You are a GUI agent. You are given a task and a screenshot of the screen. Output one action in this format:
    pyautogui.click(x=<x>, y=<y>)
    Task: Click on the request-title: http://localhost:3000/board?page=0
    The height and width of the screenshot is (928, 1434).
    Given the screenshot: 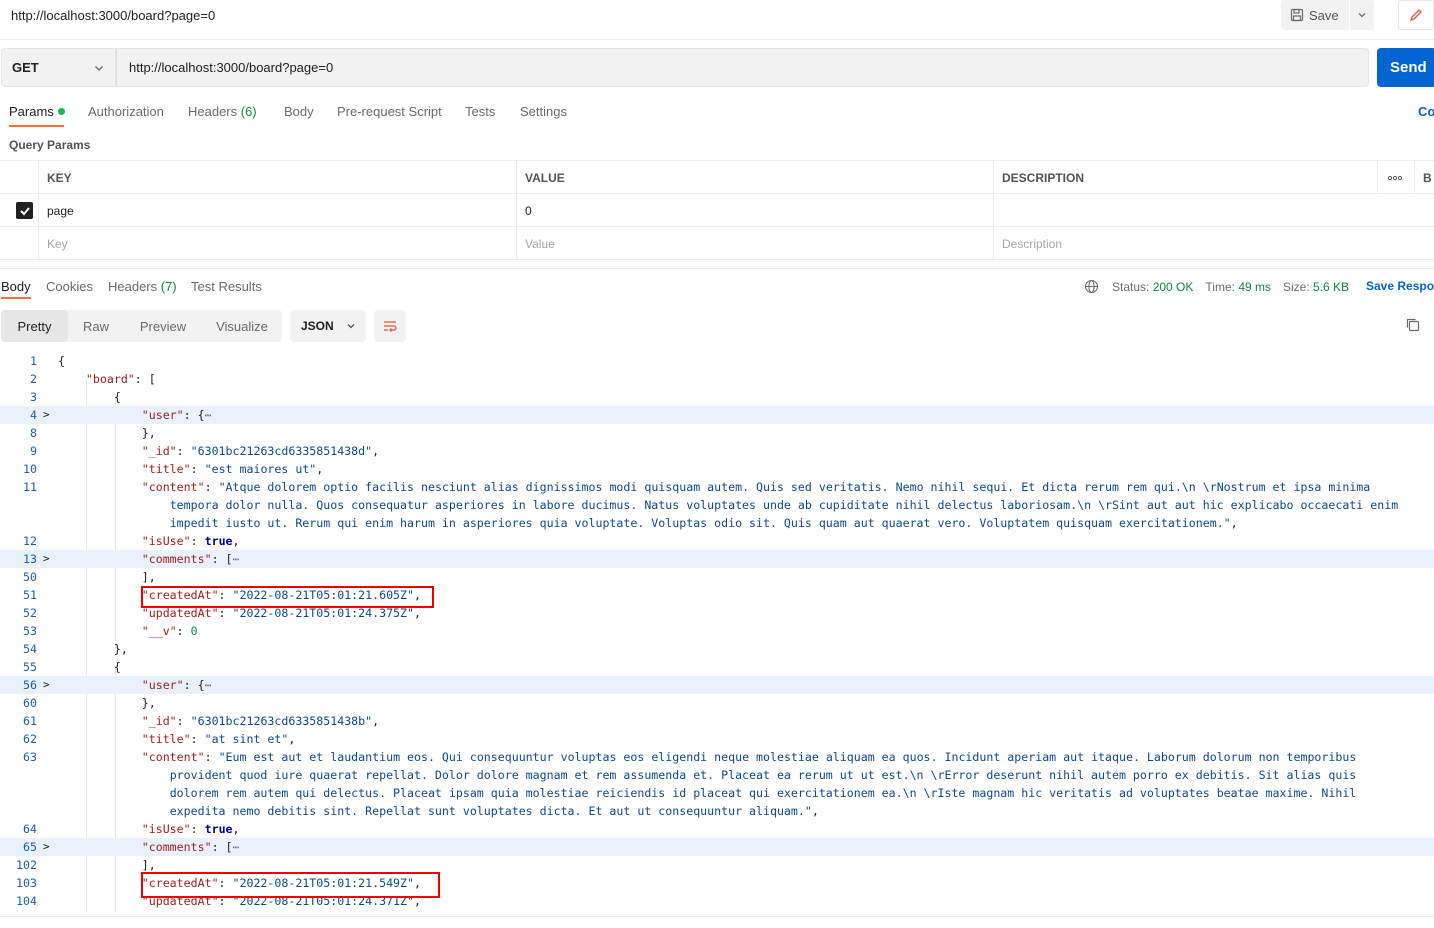 What is the action you would take?
    pyautogui.click(x=113, y=15)
    